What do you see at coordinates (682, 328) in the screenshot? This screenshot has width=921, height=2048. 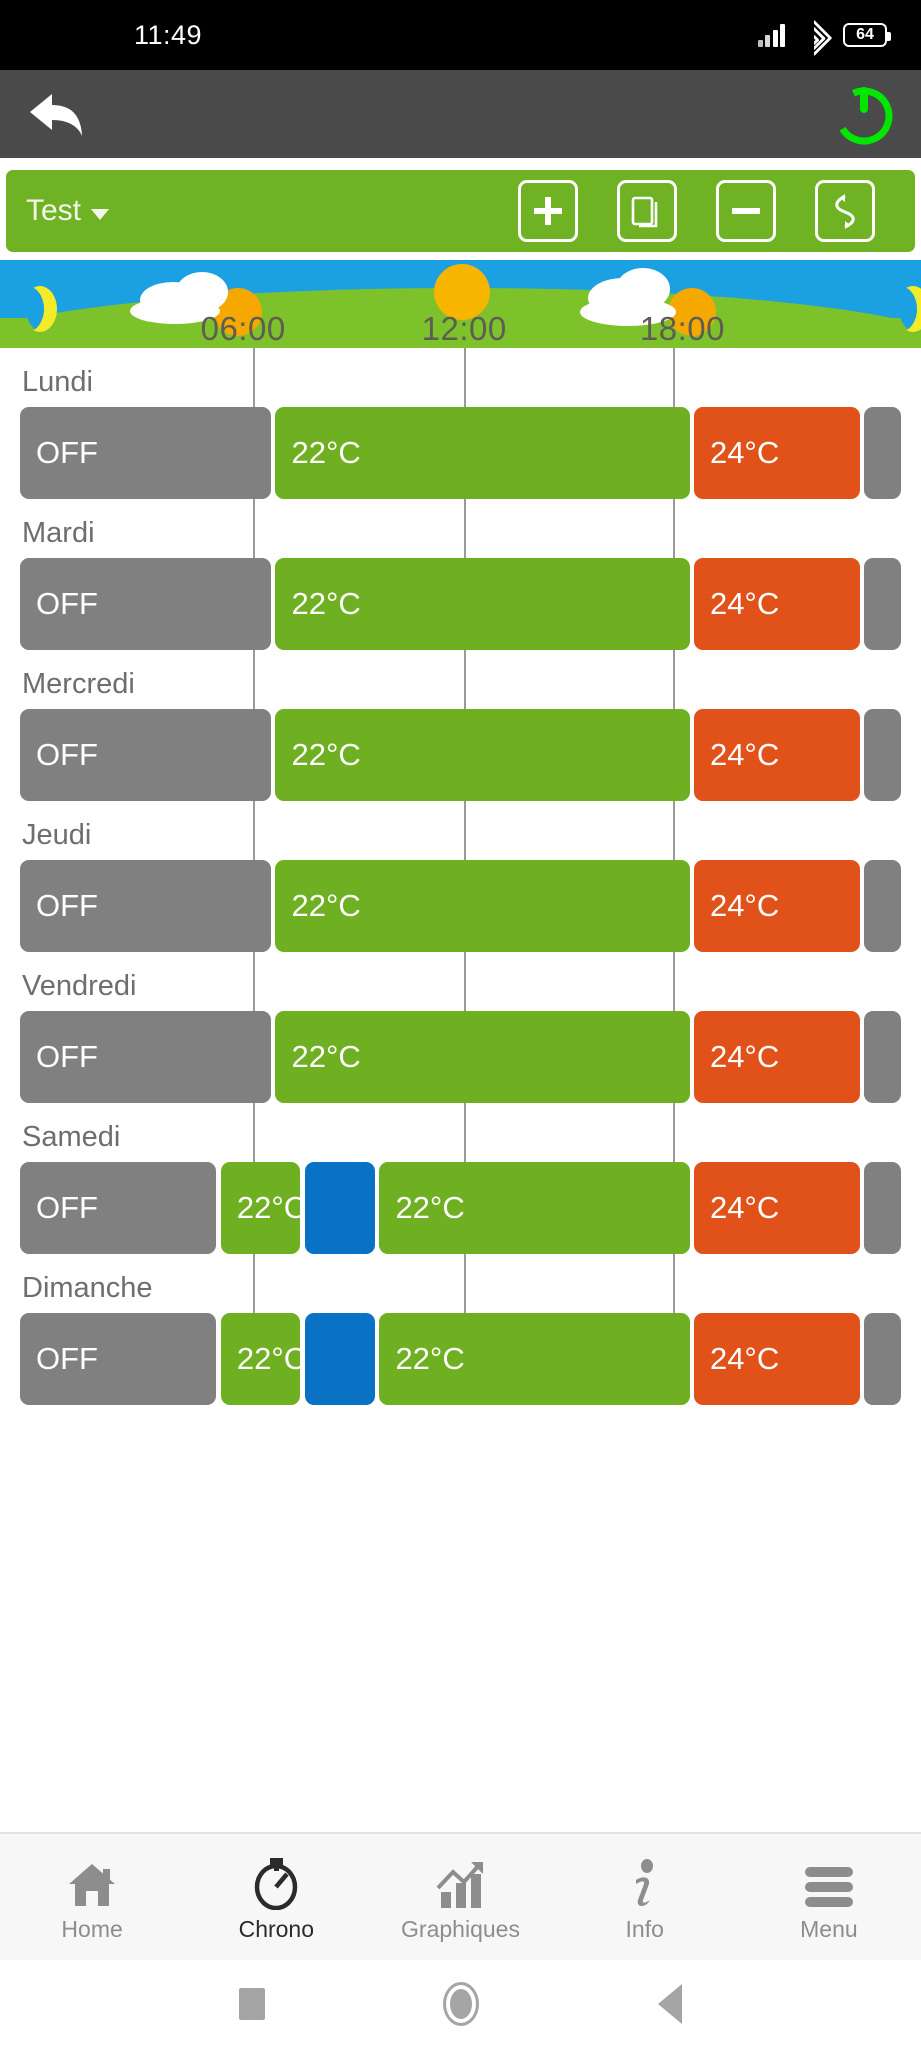 I see `timeline-label-1800: 18:00` at bounding box center [682, 328].